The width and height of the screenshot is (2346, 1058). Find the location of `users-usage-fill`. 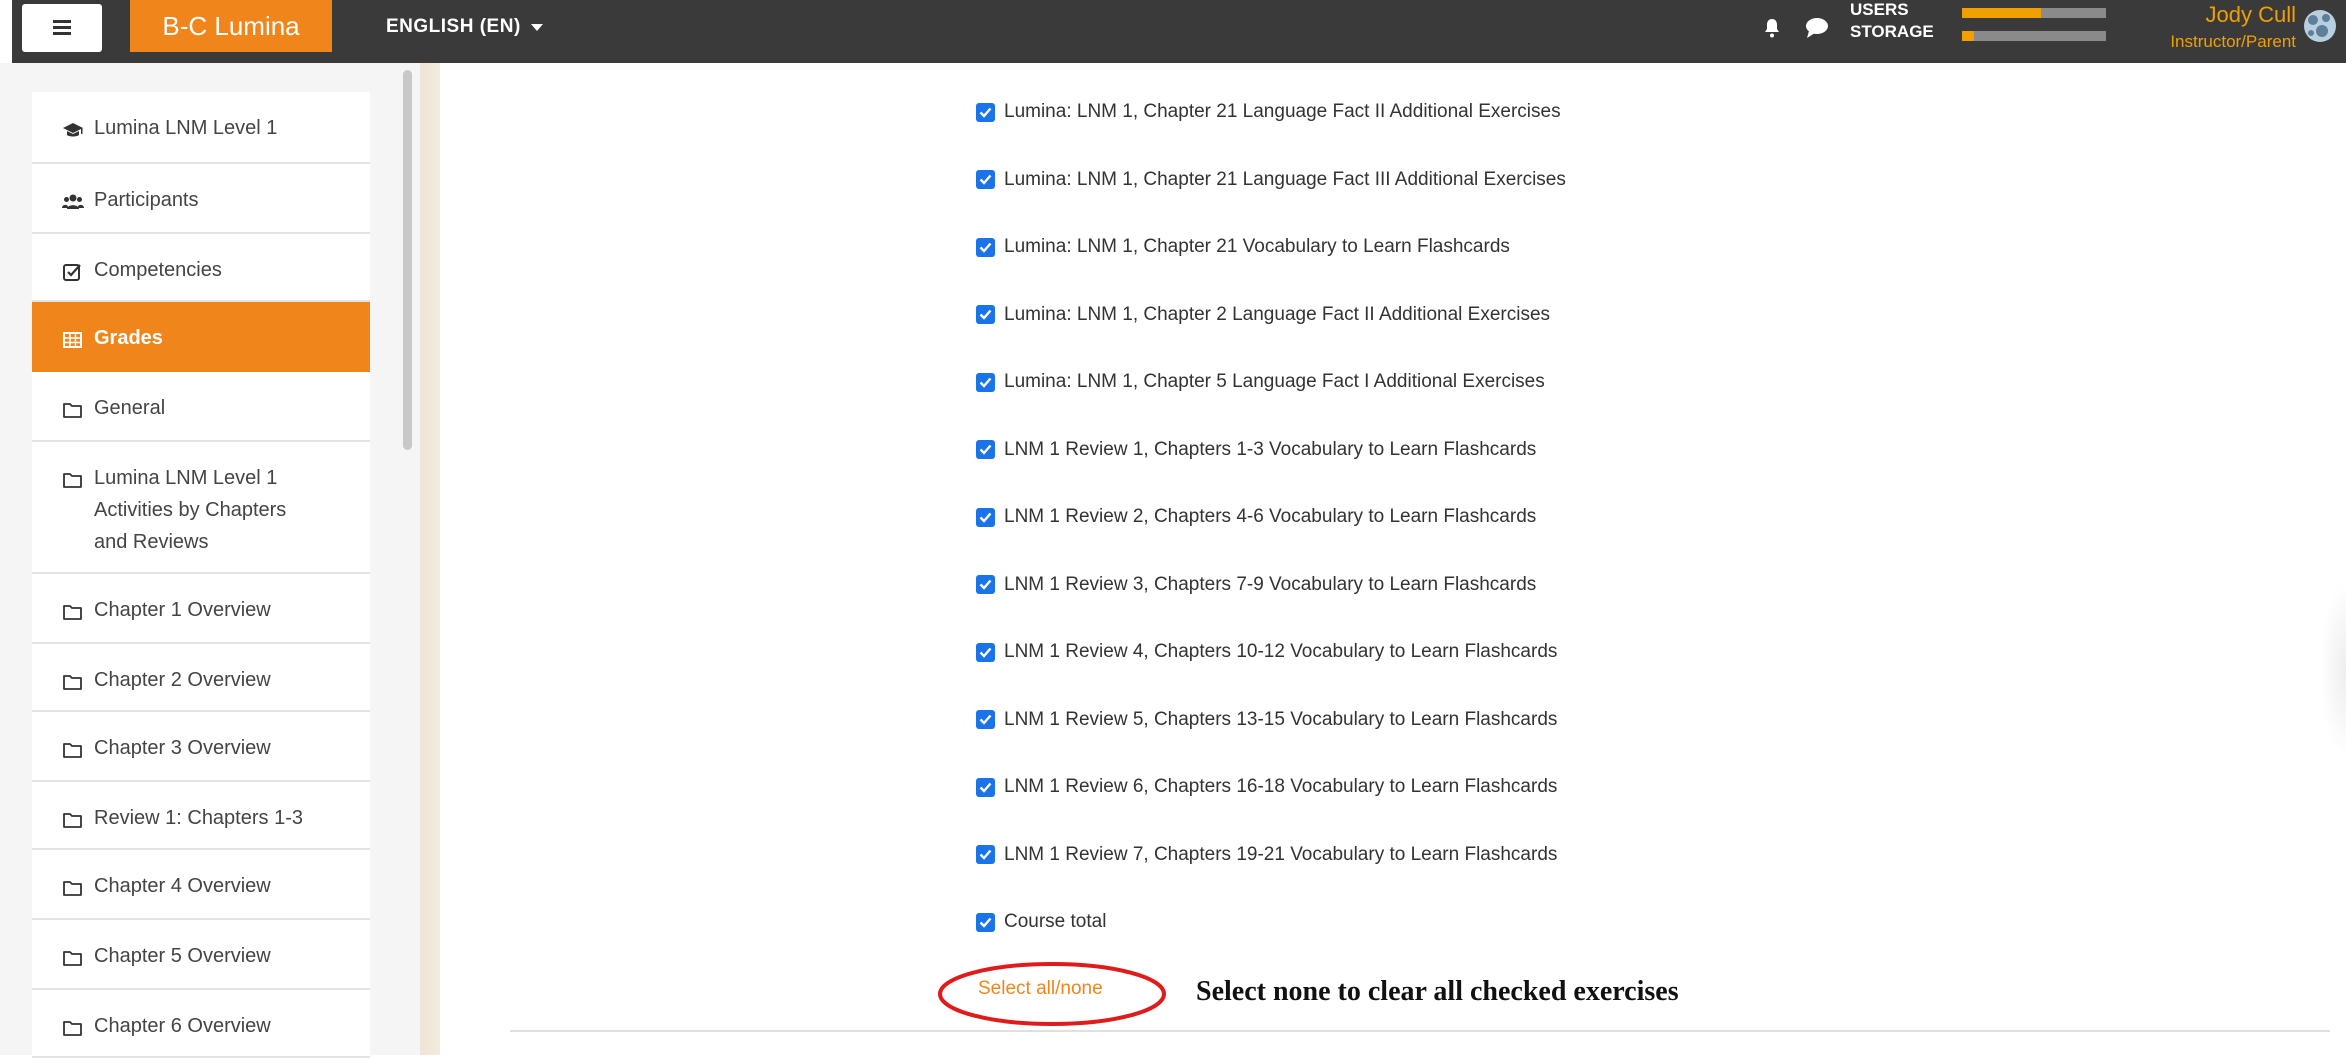

users-usage-fill is located at coordinates (2002, 13).